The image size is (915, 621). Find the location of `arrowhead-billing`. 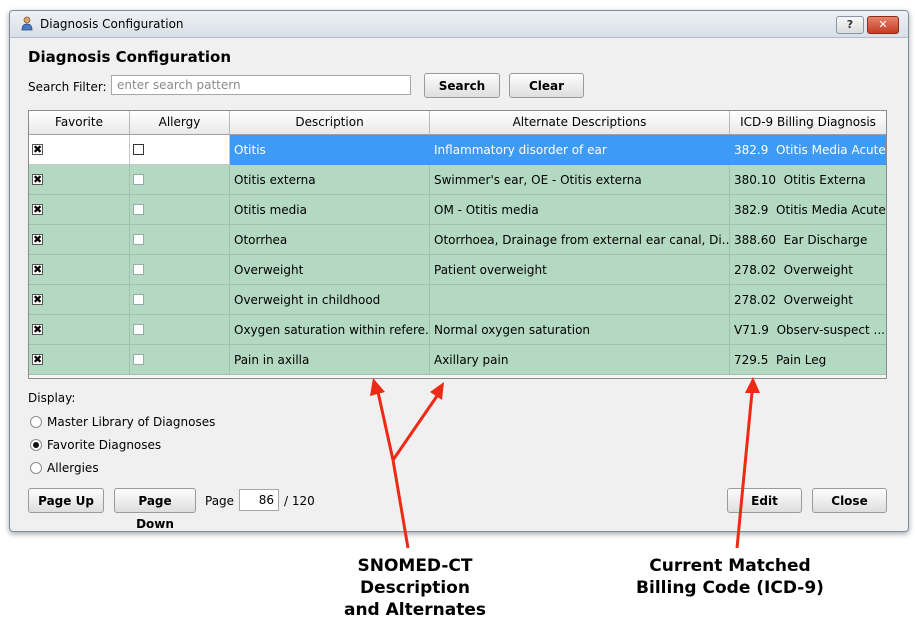

arrowhead-billing is located at coordinates (752, 385).